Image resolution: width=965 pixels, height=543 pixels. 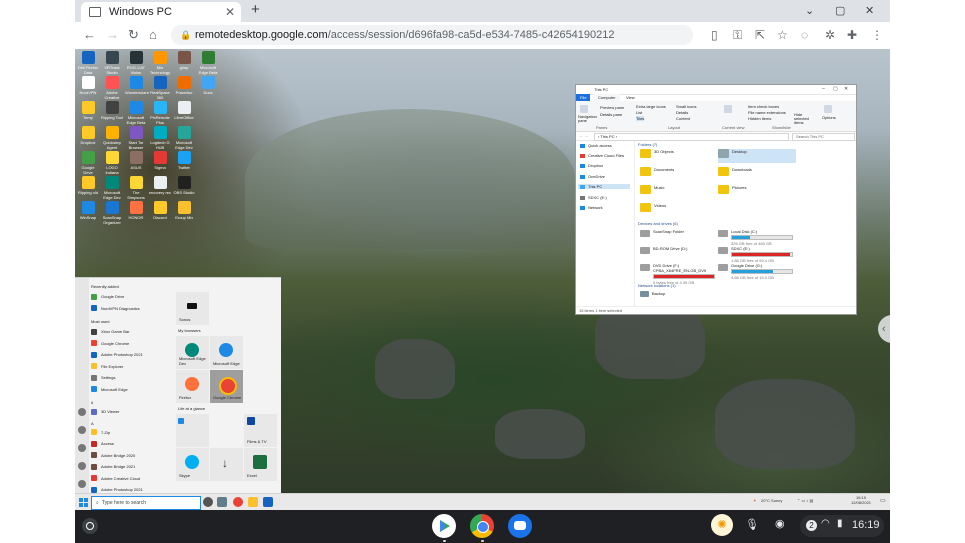 I want to click on weather-sun-icon: ✺, so click(x=722, y=525).